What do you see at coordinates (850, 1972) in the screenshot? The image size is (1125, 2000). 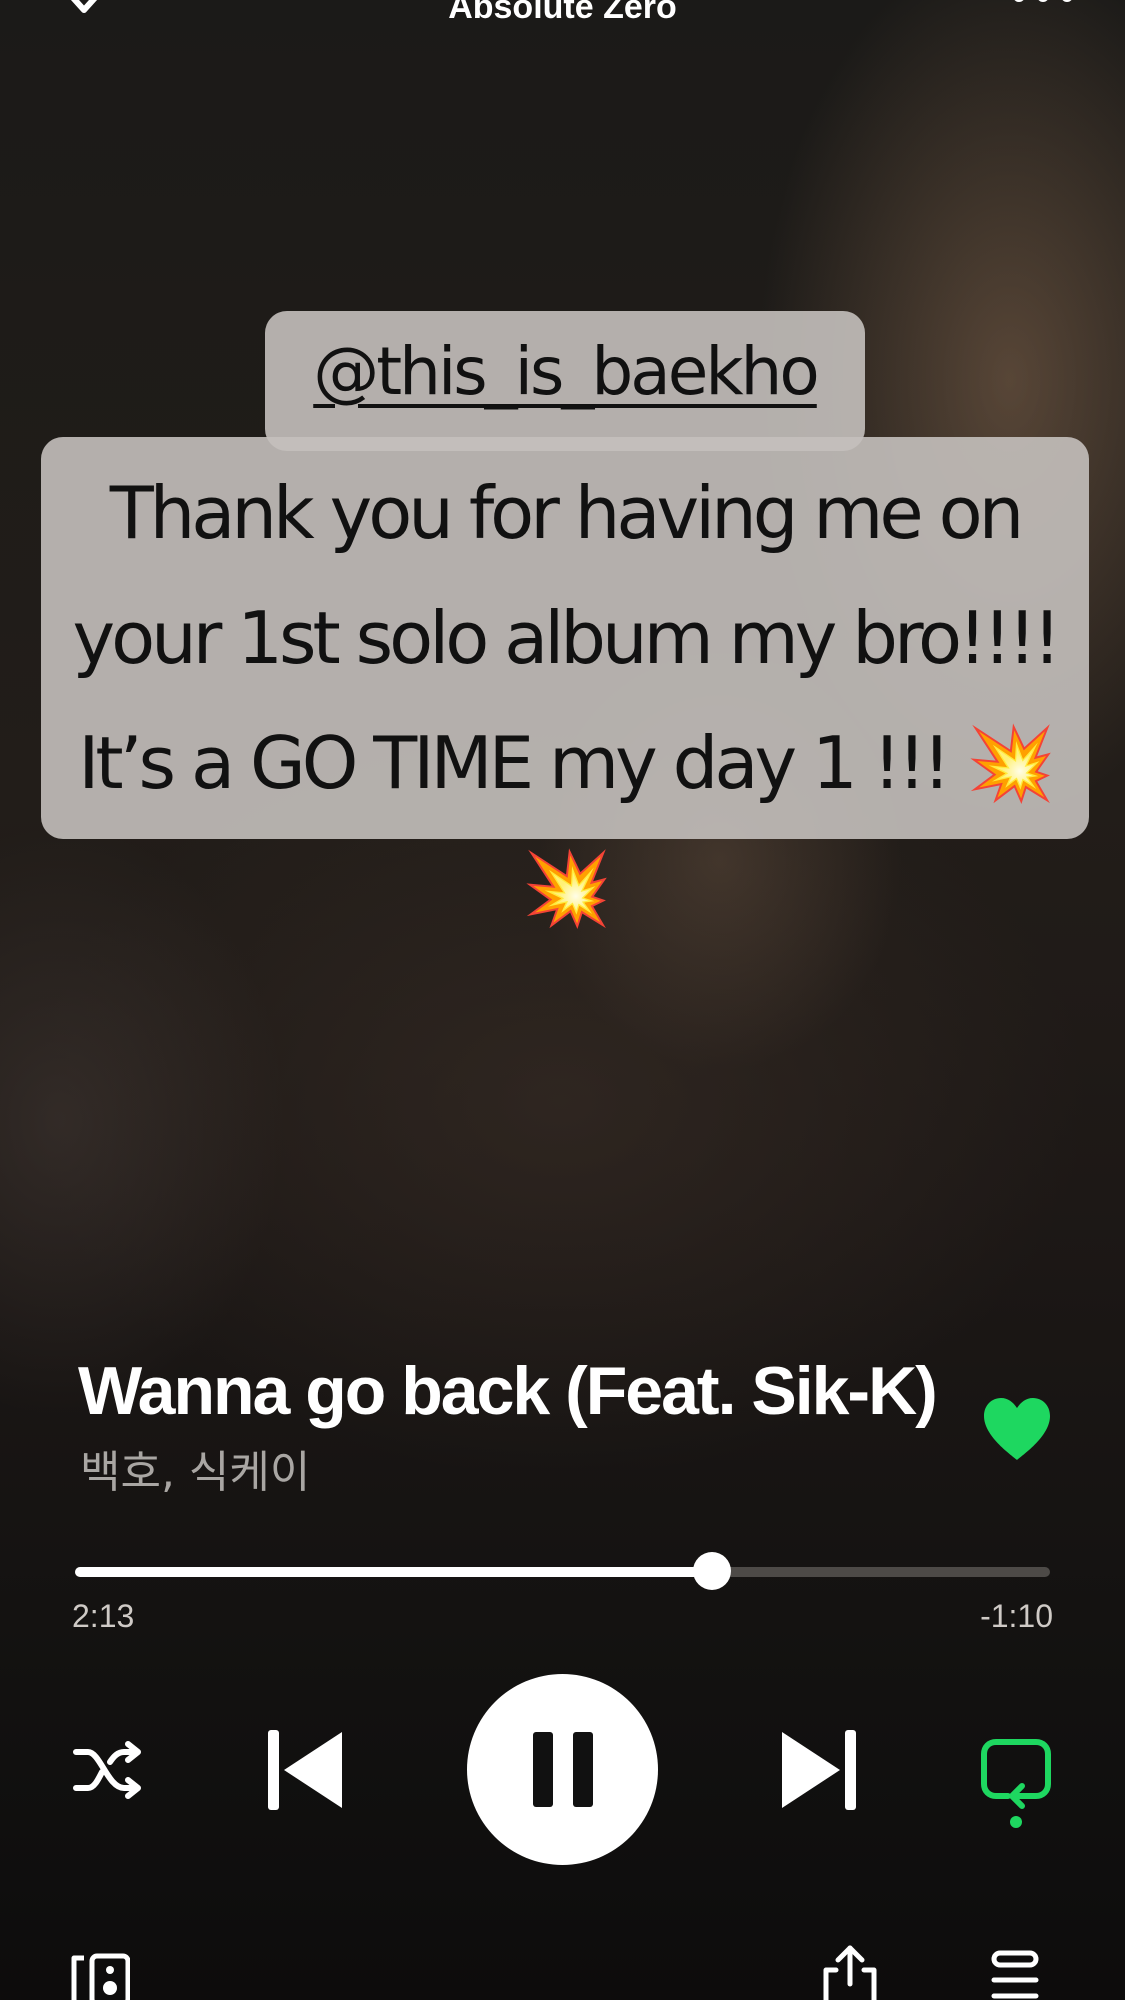 I see `share-icon` at bounding box center [850, 1972].